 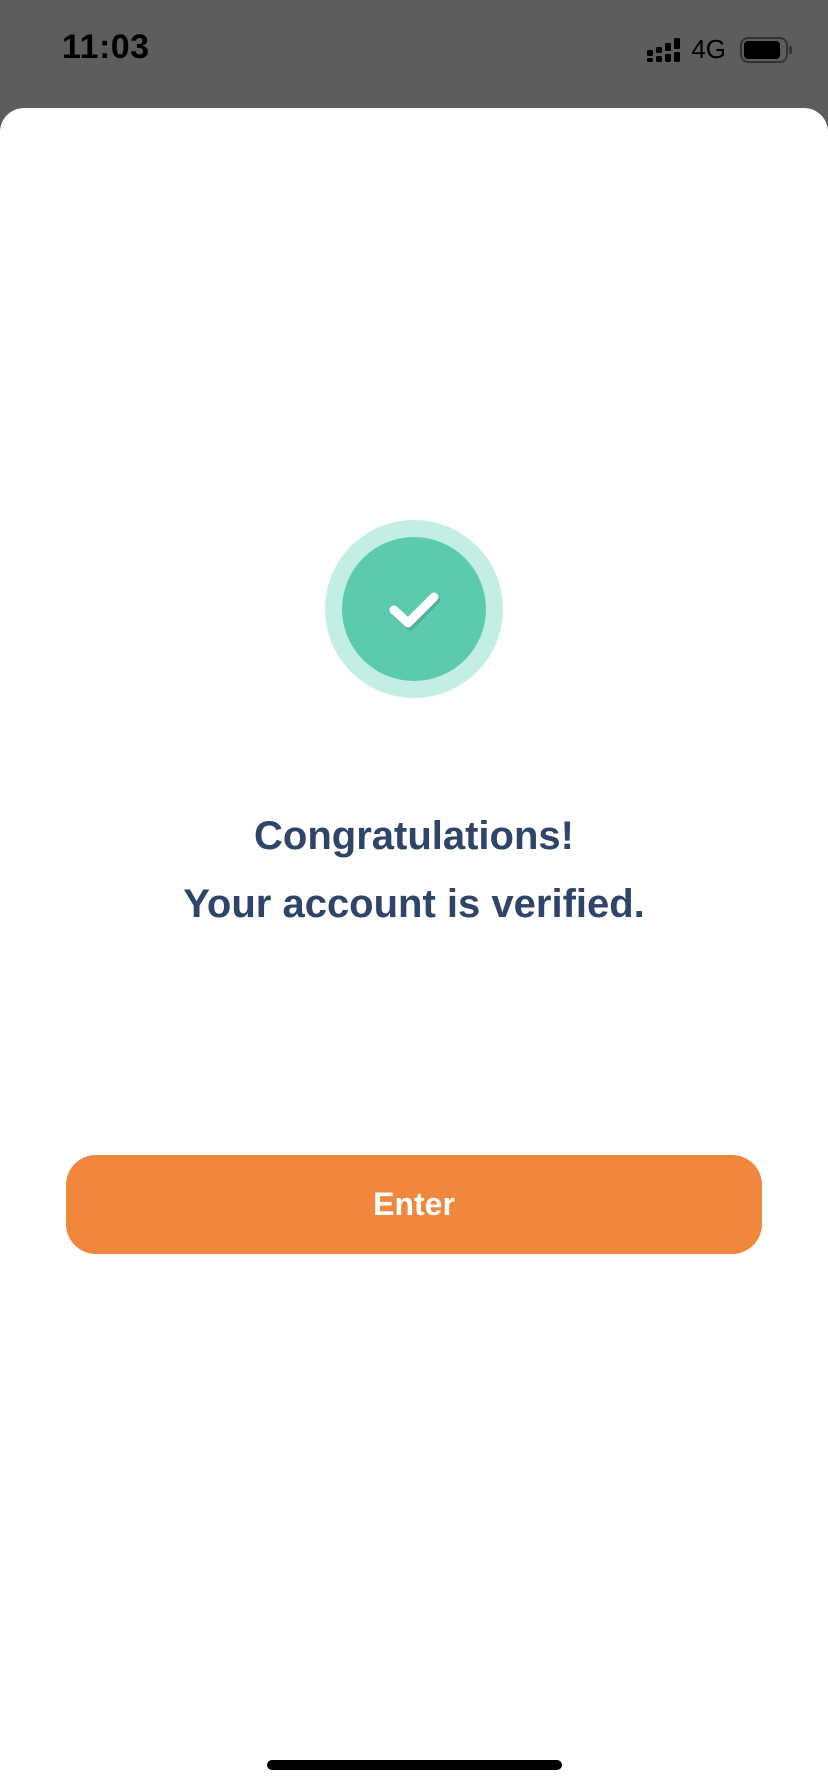 What do you see at coordinates (415, 611) in the screenshot?
I see `checkmark-icon` at bounding box center [415, 611].